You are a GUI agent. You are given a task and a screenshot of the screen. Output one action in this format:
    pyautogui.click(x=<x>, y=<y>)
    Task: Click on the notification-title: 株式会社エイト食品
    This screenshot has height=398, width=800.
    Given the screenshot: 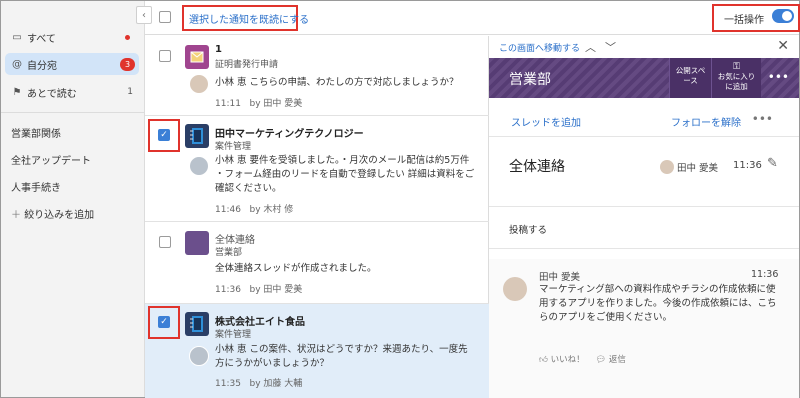 What is the action you would take?
    pyautogui.click(x=260, y=322)
    